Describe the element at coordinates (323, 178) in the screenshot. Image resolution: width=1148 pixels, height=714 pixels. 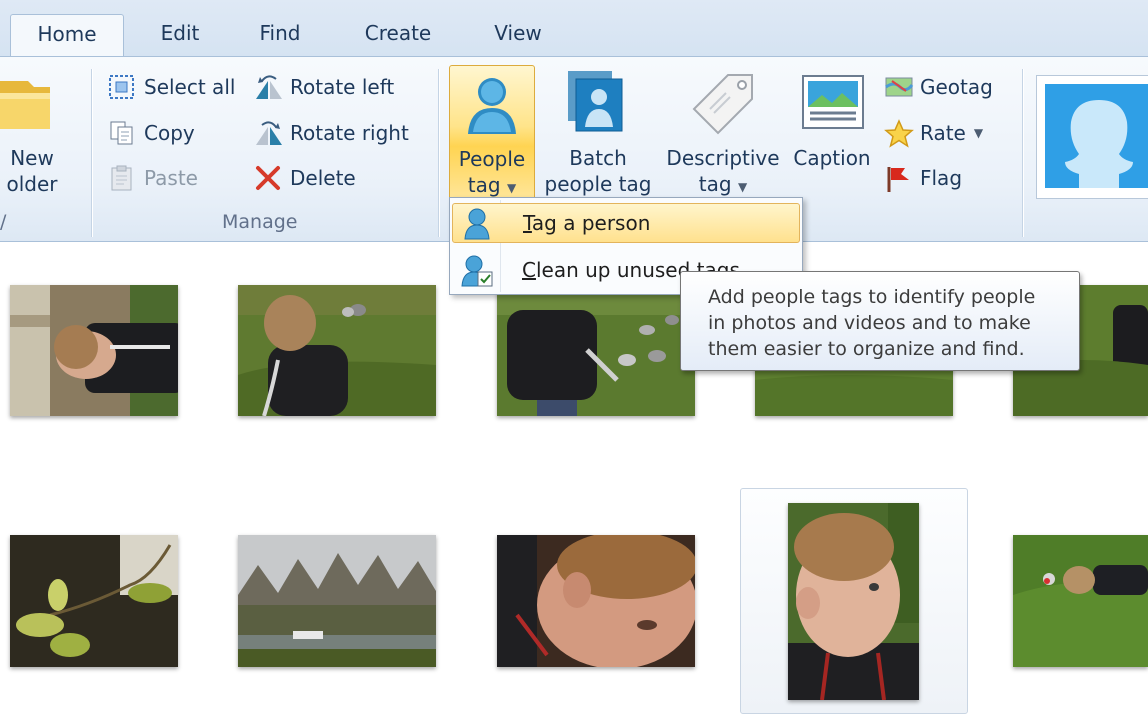
I see `delete-label: Delete` at that location.